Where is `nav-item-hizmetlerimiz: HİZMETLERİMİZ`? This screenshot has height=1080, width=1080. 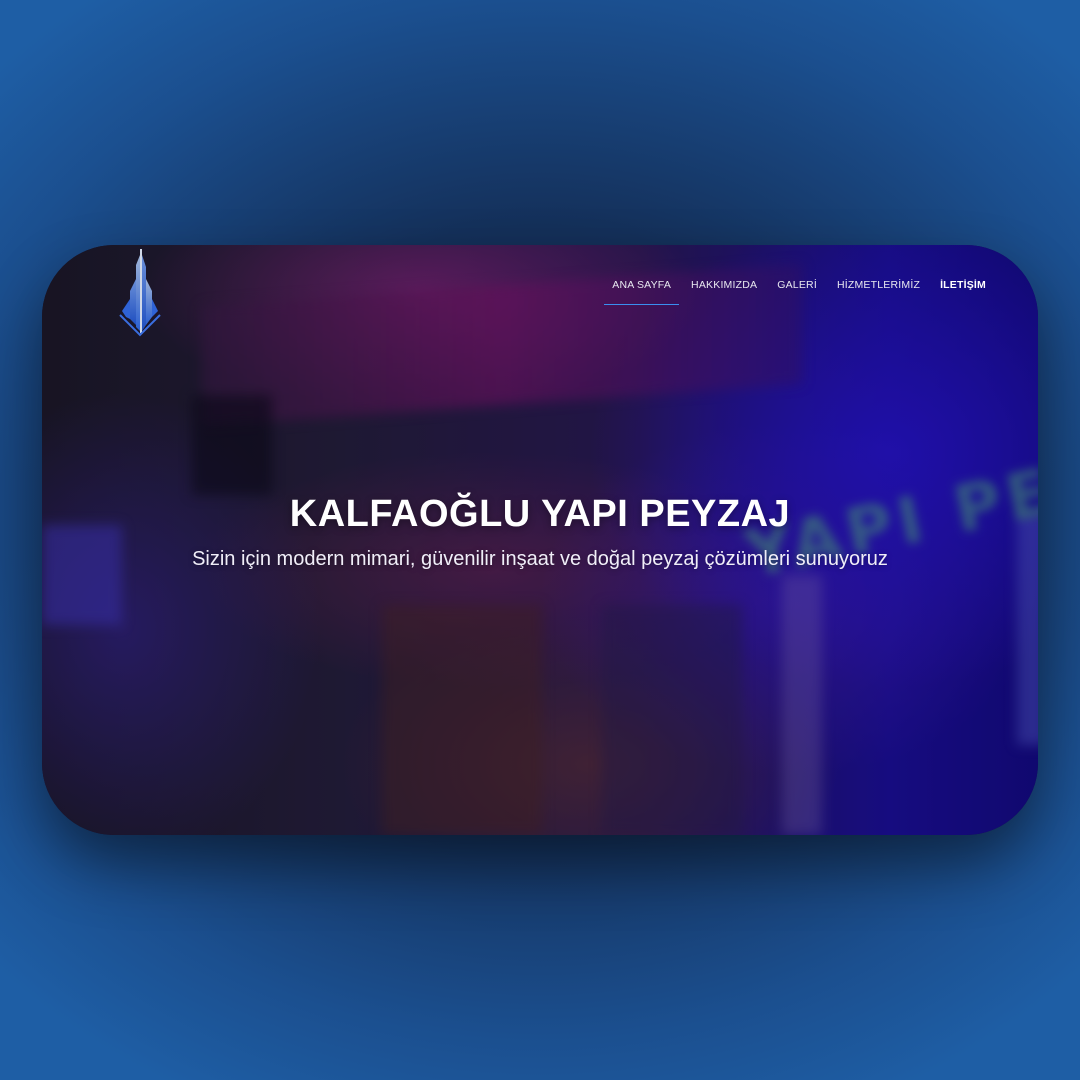
nav-item-hizmetlerimiz: HİZMETLERİMİZ is located at coordinates (878, 288).